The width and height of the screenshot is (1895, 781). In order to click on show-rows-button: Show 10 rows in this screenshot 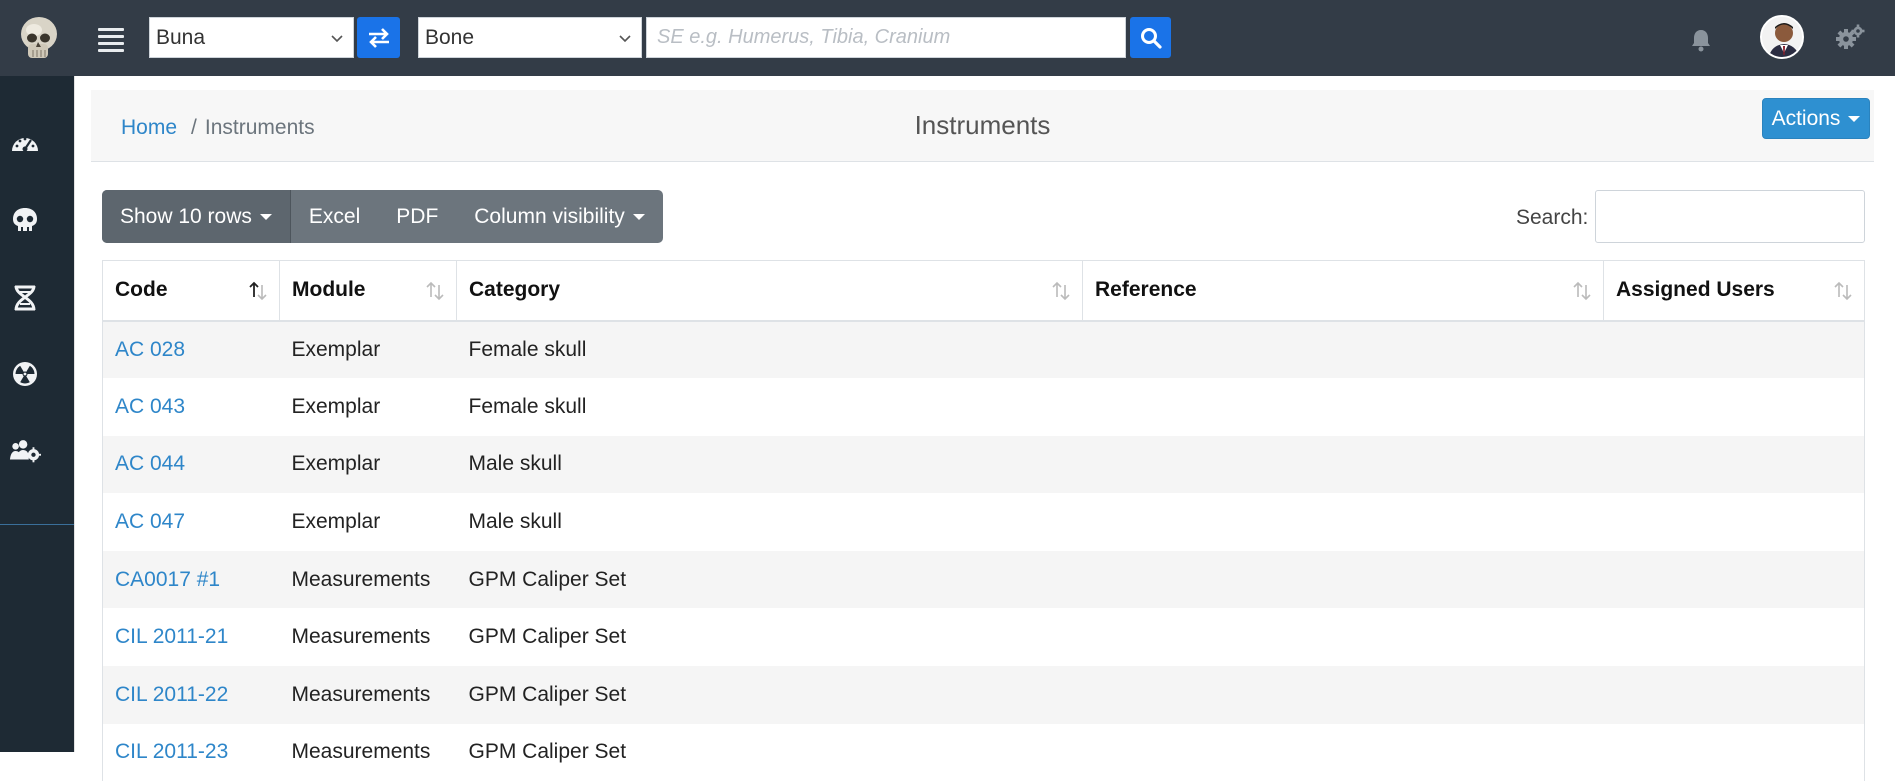, I will do `click(196, 216)`.